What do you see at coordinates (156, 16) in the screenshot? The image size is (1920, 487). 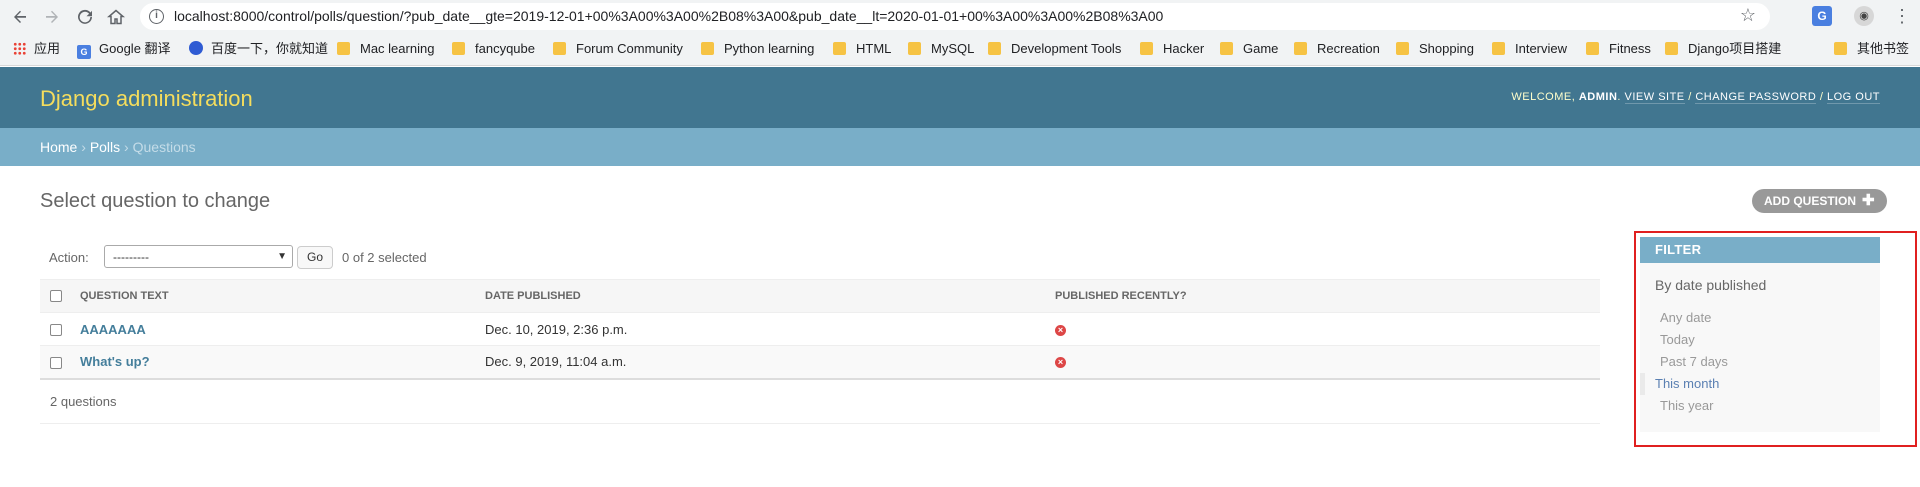 I see `site-info-icon: i` at bounding box center [156, 16].